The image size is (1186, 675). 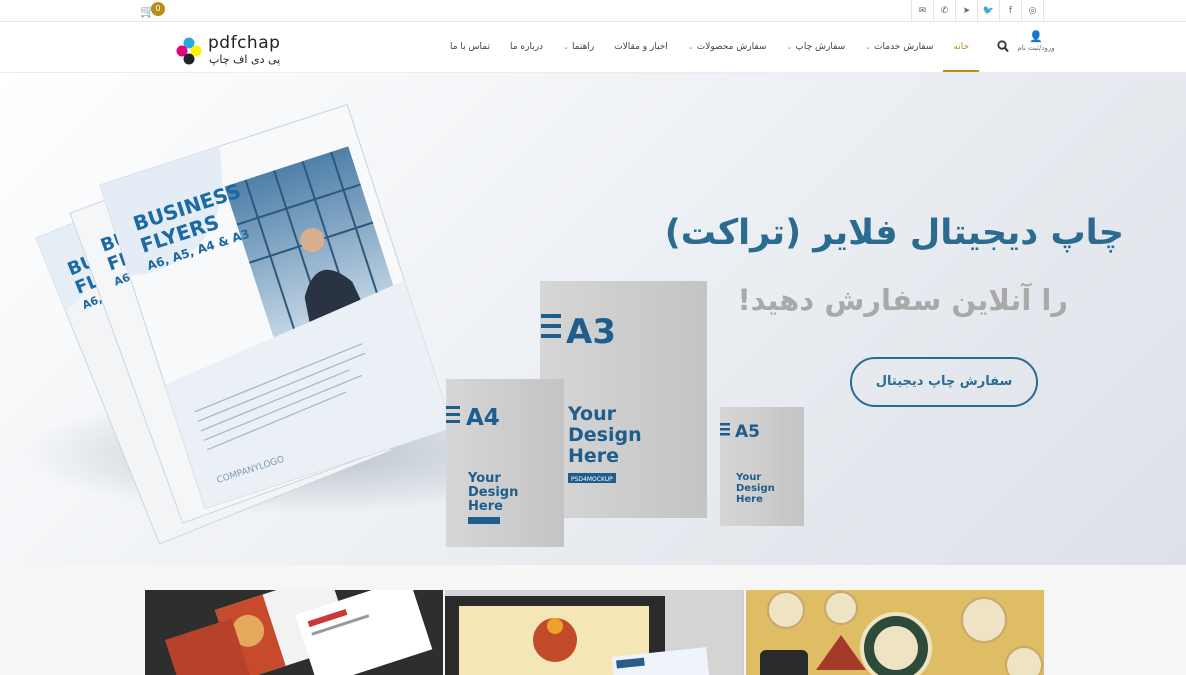 What do you see at coordinates (592, 479) in the screenshot?
I see `svg-text: PSD4MOCKUP` at bounding box center [592, 479].